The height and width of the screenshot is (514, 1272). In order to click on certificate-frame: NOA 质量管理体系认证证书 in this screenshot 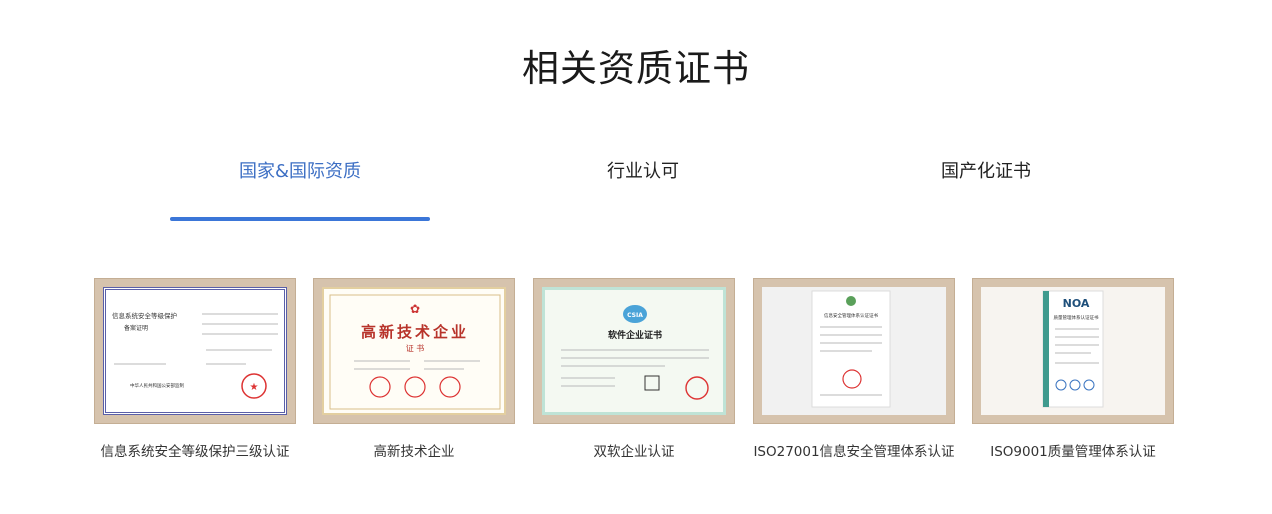, I will do `click(1073, 351)`.